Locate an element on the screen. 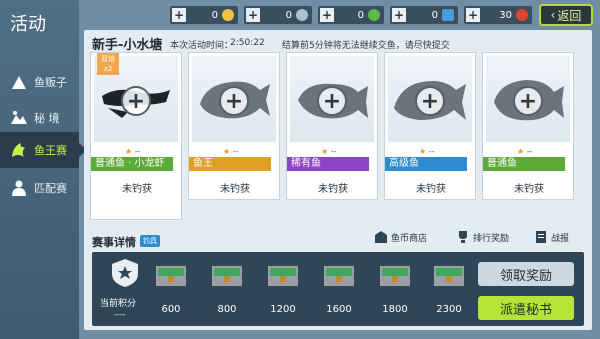  sidebar: 活动 鱼贩子 秘 境 鱼王赛 匹配赛 is located at coordinates (43, 169).